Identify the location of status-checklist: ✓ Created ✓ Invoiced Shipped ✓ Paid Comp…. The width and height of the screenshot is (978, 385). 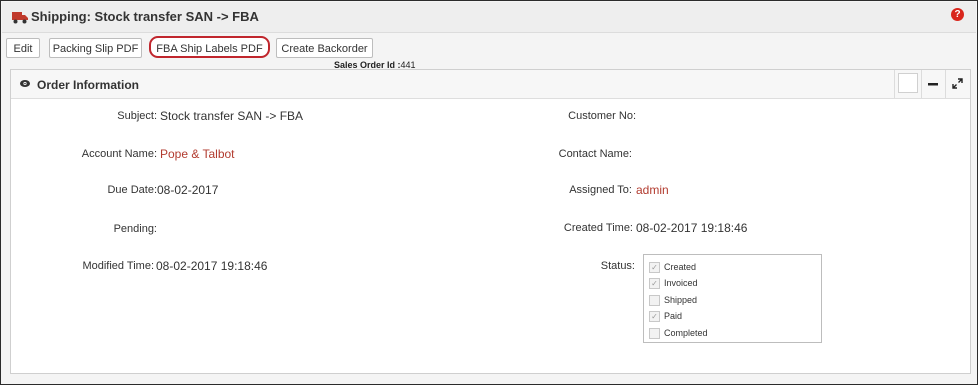
(732, 298).